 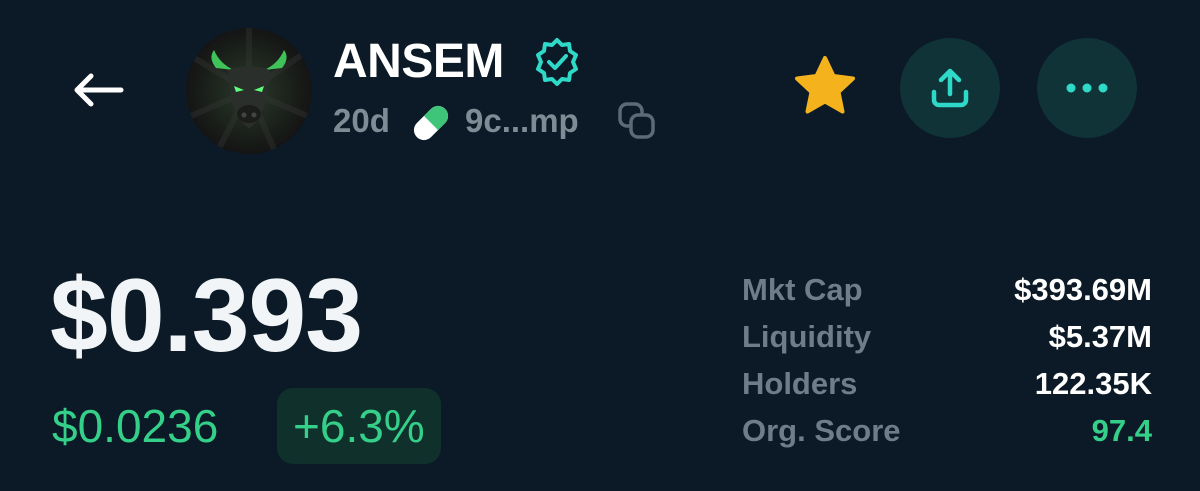 I want to click on stat-row-org-score: Org. Score 97.4, so click(x=947, y=430).